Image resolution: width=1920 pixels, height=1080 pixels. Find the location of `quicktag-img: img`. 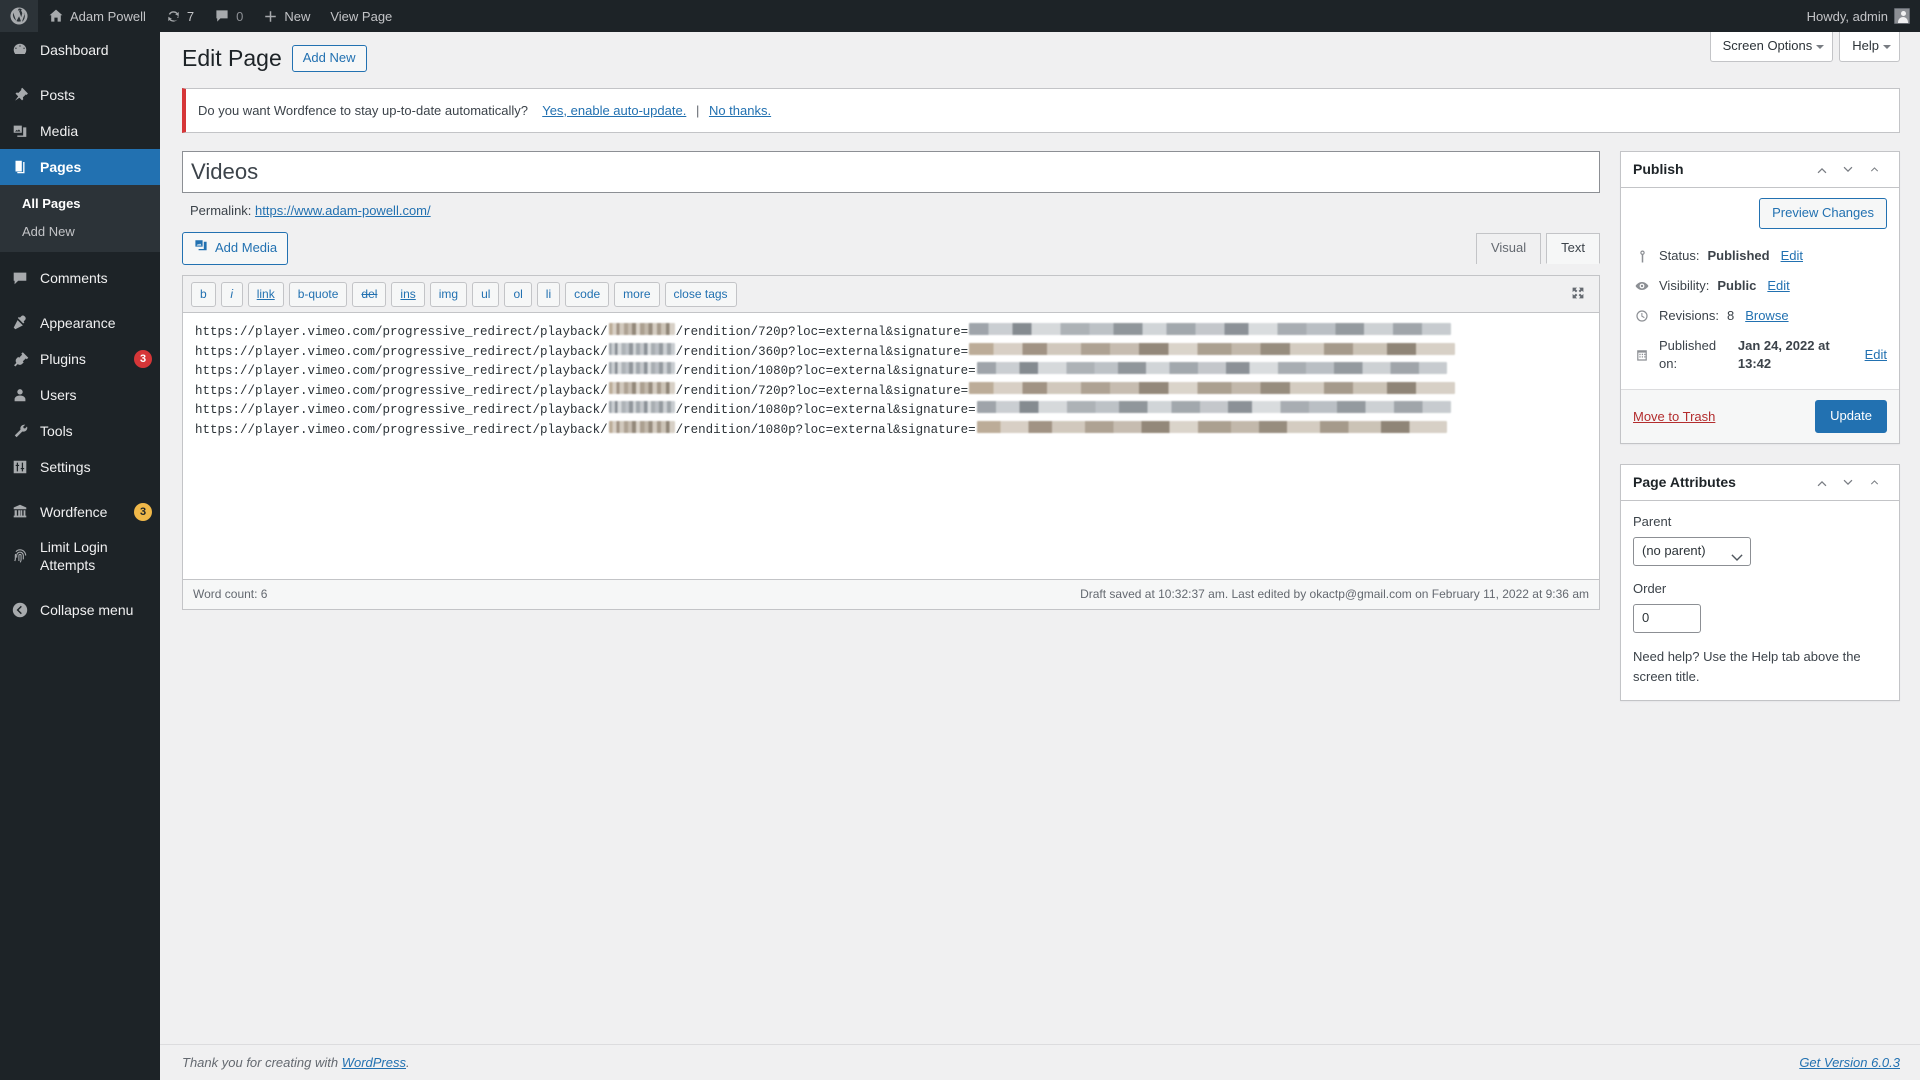

quicktag-img: img is located at coordinates (448, 295).